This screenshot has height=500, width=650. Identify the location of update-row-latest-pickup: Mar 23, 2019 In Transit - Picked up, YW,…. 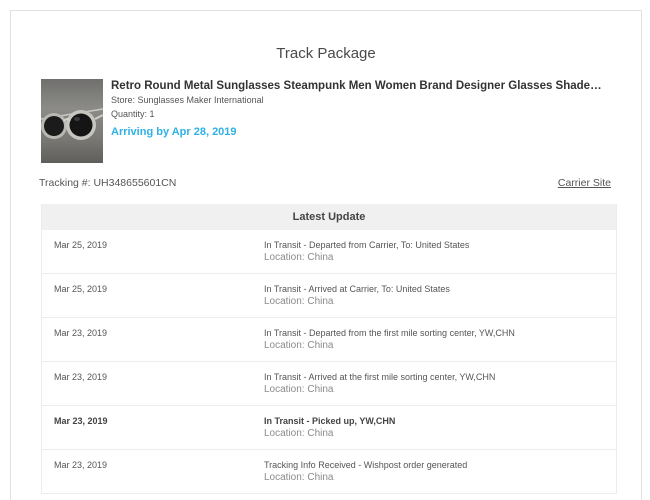
(329, 428).